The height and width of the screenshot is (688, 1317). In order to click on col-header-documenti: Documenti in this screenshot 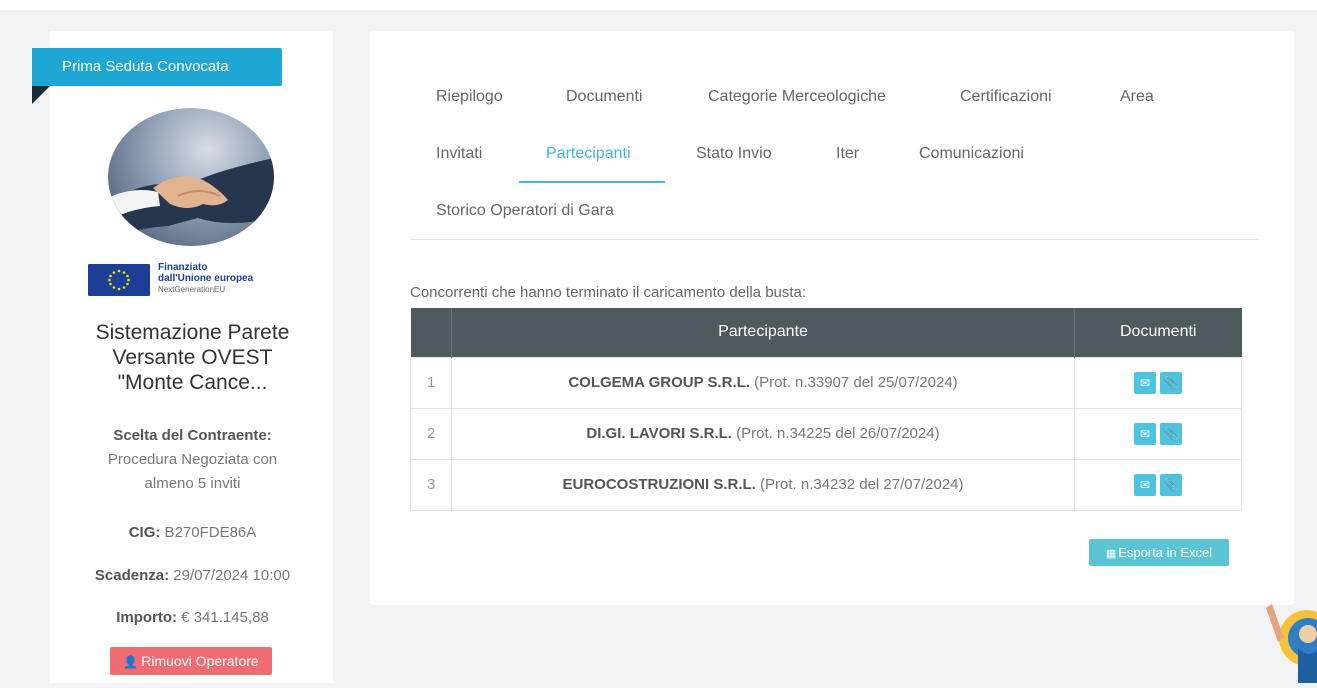, I will do `click(1158, 332)`.